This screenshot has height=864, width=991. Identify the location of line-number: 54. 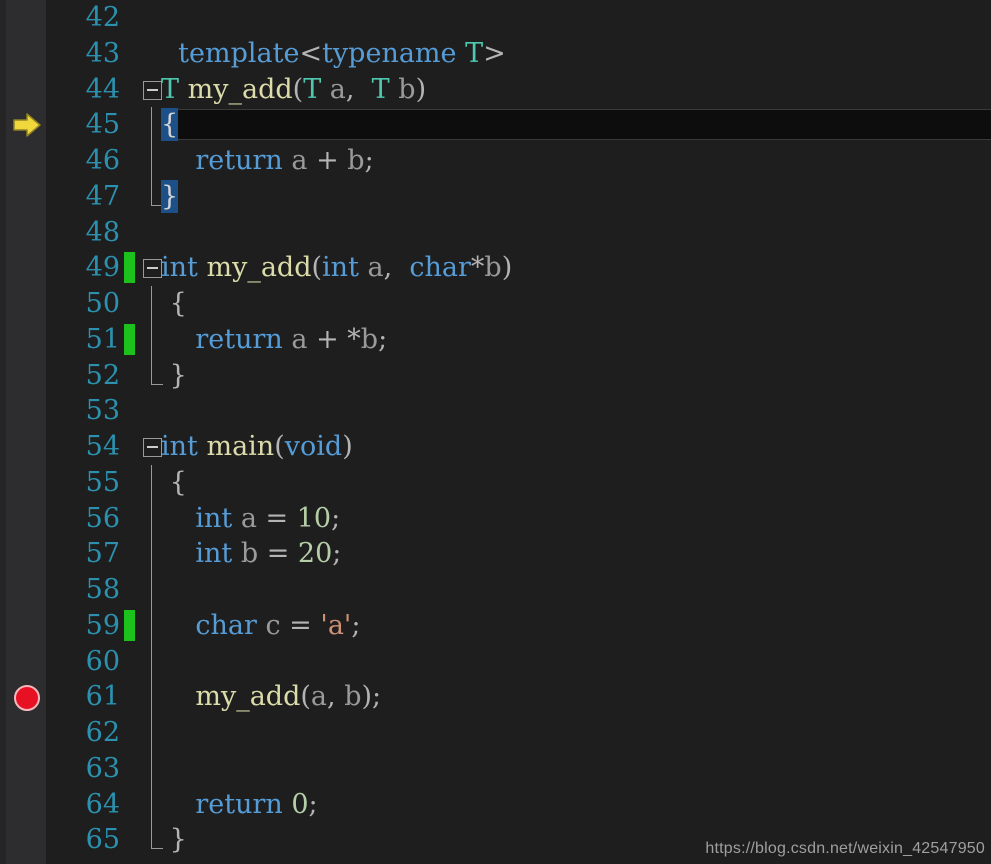
(102, 446).